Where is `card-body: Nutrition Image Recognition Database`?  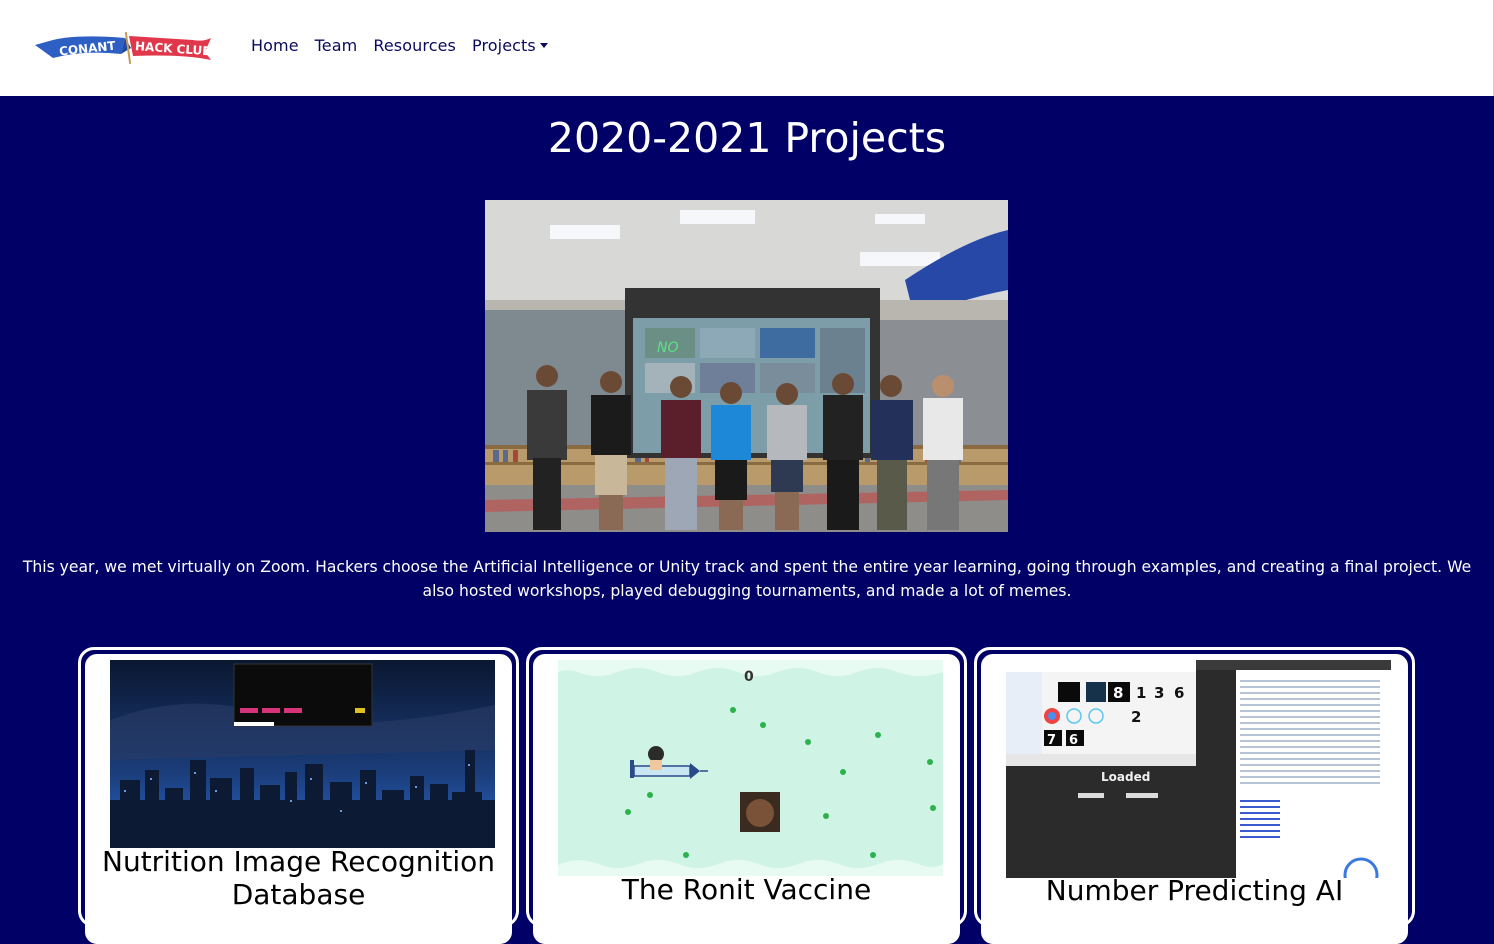 card-body: Nutrition Image Recognition Database is located at coordinates (298, 799).